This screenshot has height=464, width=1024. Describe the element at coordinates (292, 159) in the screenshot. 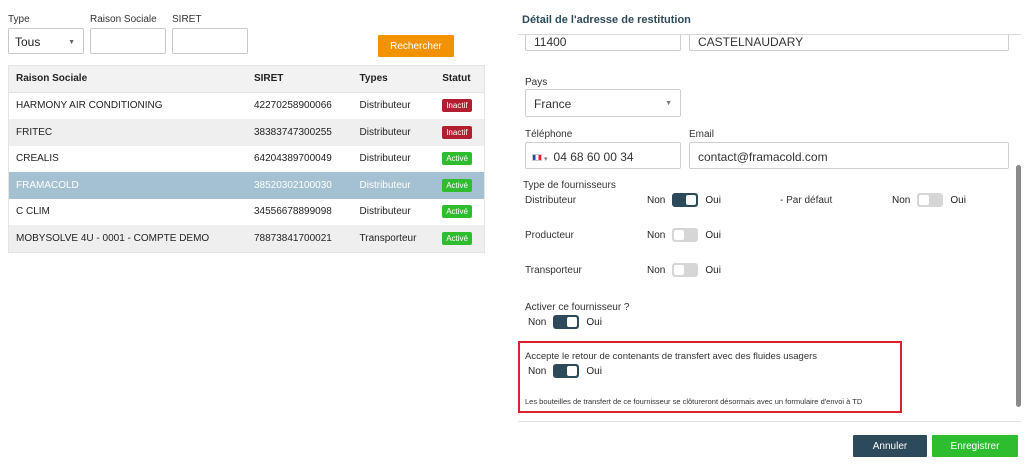

I see `cell-siret: 64204389700049` at that location.